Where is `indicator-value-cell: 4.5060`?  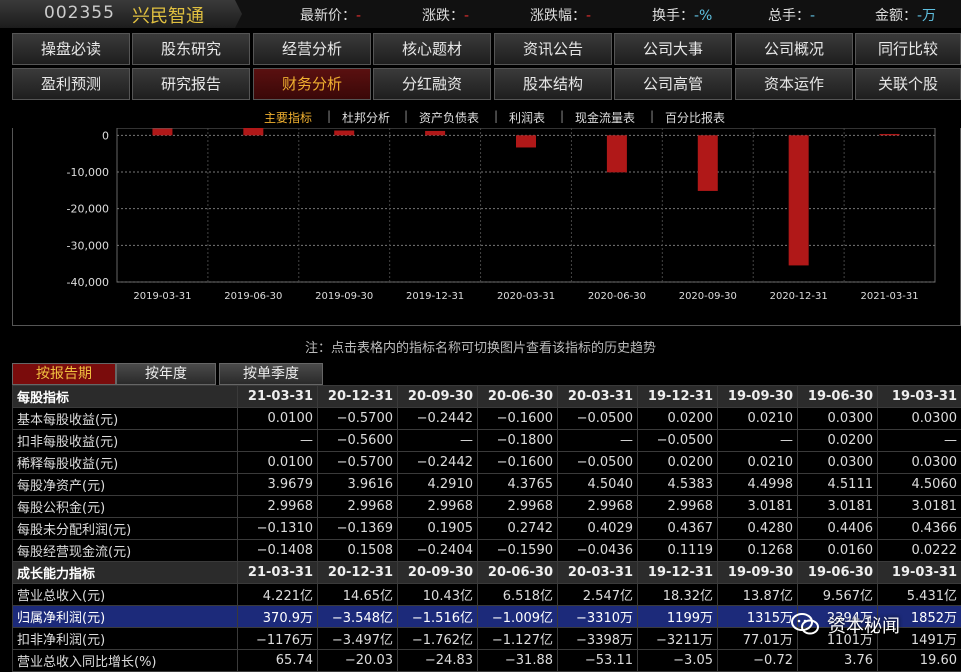
indicator-value-cell: 4.5060 is located at coordinates (919, 485).